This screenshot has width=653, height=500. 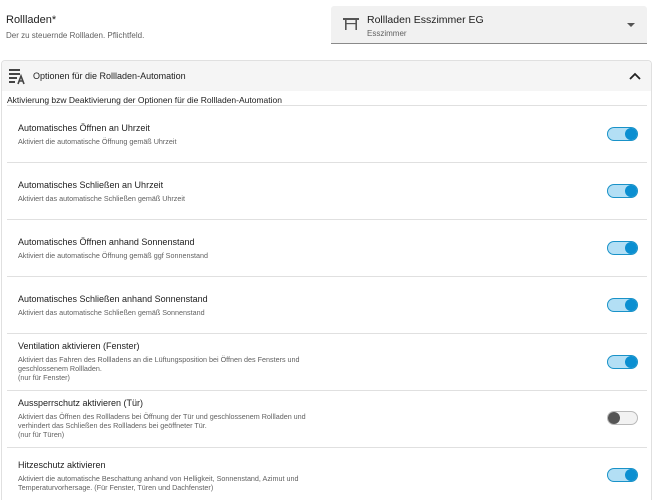 I want to click on field-help-text: Der zu steuernde Rollladen. Pflichtfeld., so click(x=75, y=35).